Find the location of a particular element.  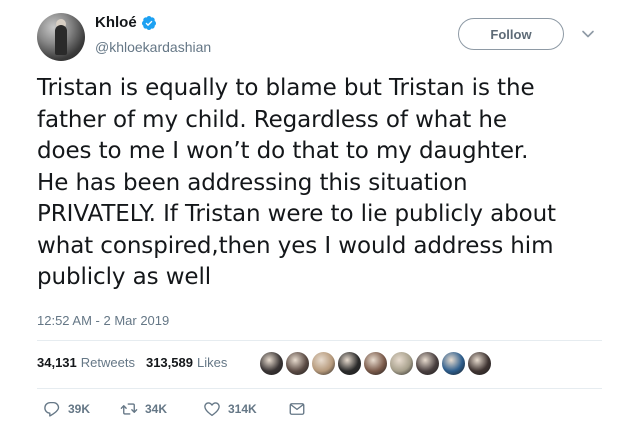

reply-count: 39K is located at coordinates (79, 409).